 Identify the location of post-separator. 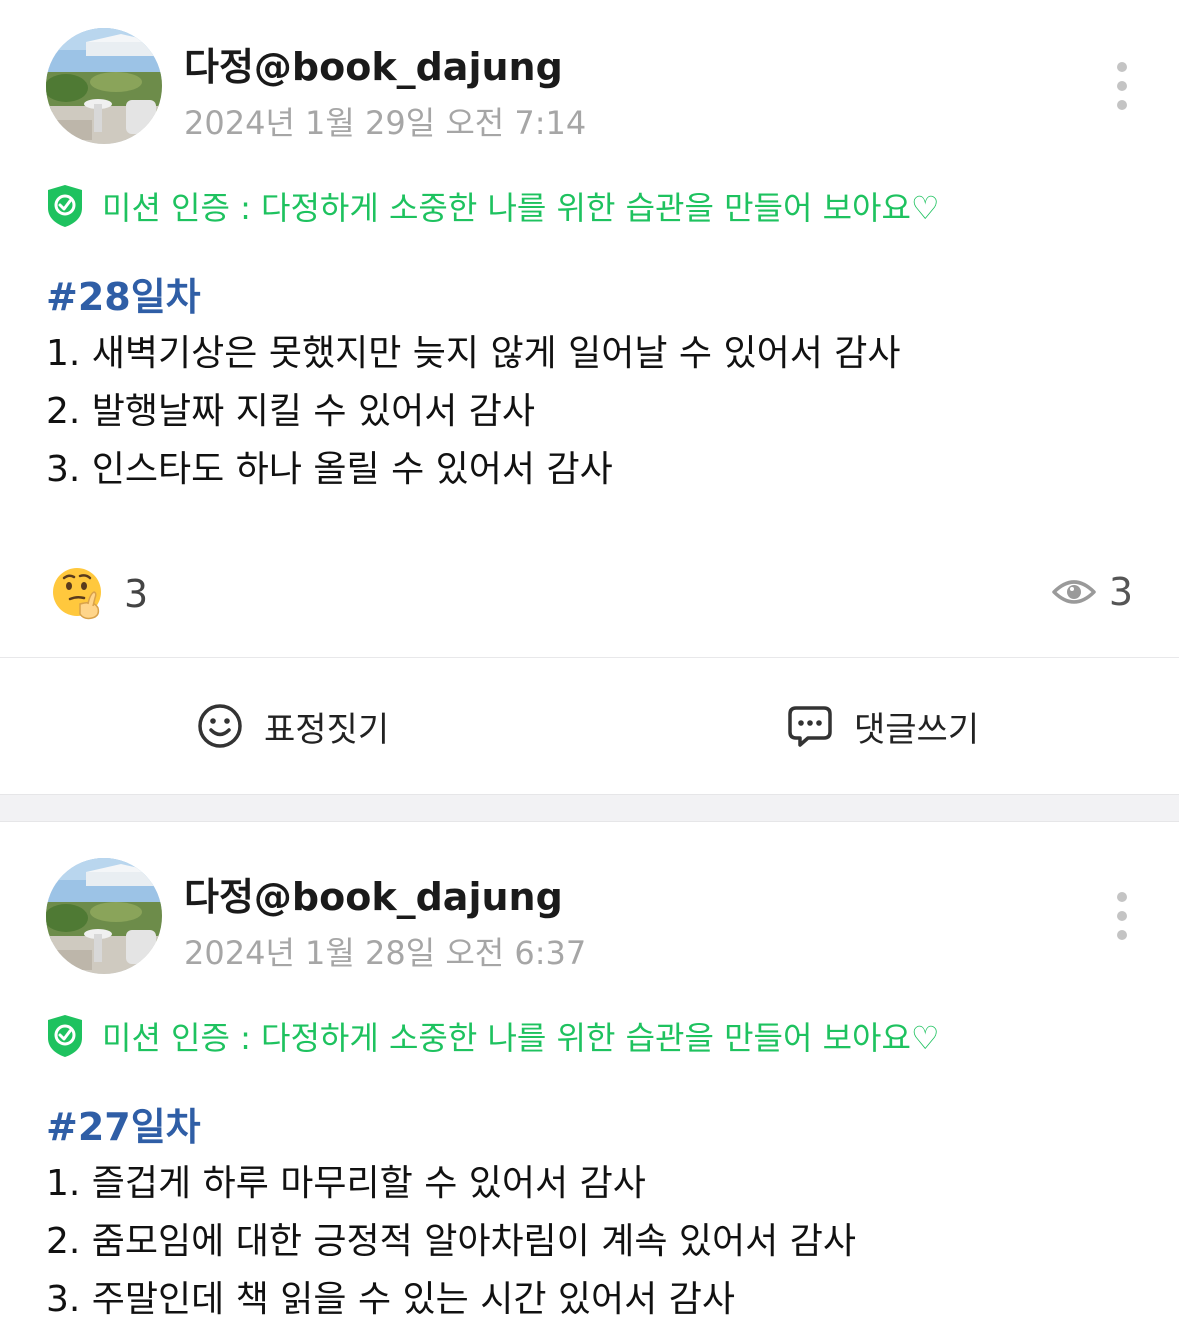
(589, 808).